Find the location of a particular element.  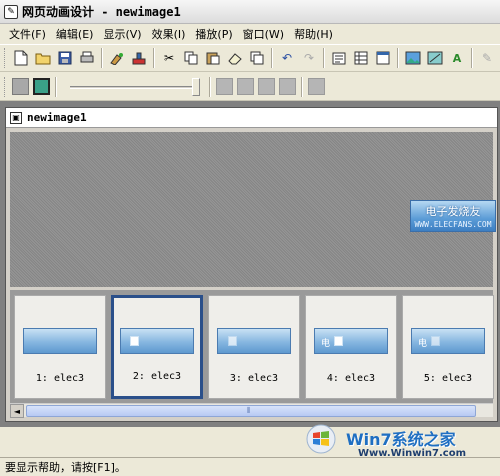

open-folder-icon is located at coordinates (43, 58).